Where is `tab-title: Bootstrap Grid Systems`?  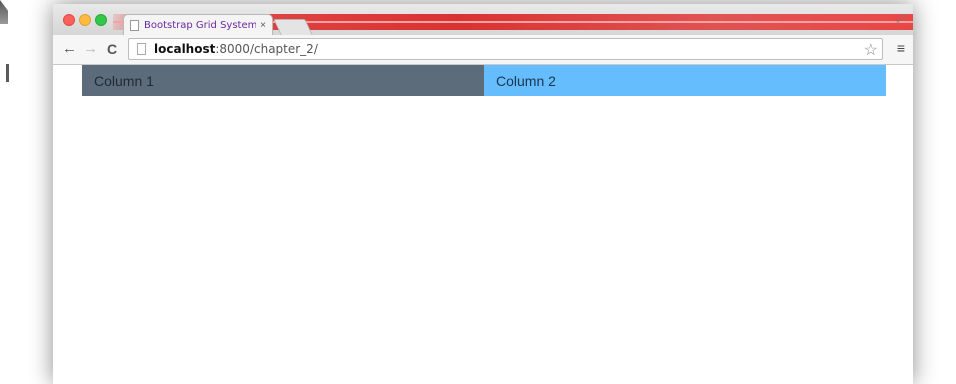
tab-title: Bootstrap Grid Systems is located at coordinates (200, 25).